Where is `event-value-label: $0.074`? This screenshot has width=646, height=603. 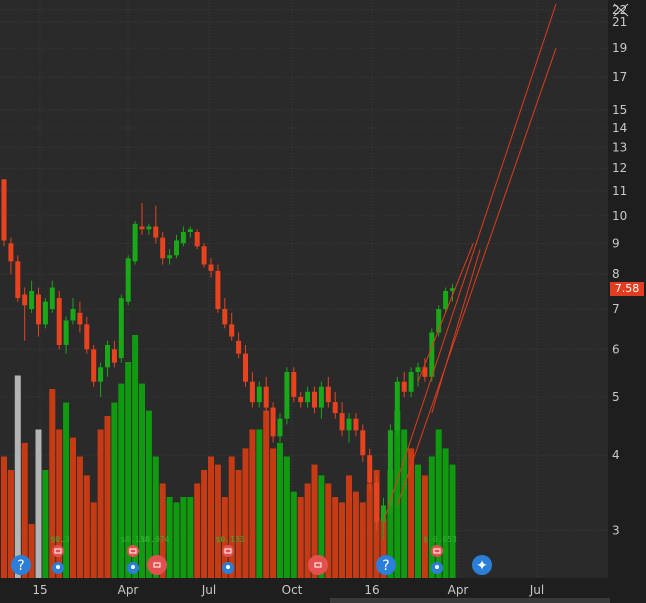 event-value-label: $0.074 is located at coordinates (155, 539).